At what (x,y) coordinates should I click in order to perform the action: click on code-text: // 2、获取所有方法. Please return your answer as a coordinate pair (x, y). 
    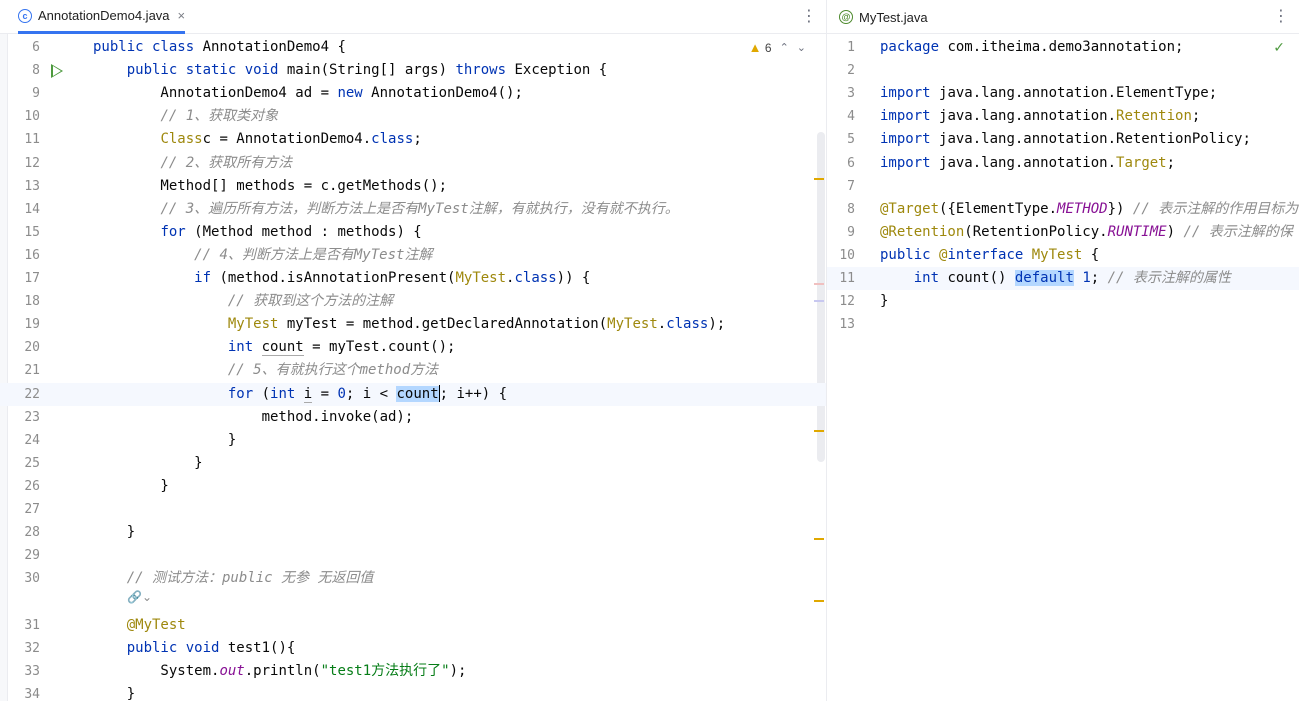
    Looking at the image, I should click on (192, 163).